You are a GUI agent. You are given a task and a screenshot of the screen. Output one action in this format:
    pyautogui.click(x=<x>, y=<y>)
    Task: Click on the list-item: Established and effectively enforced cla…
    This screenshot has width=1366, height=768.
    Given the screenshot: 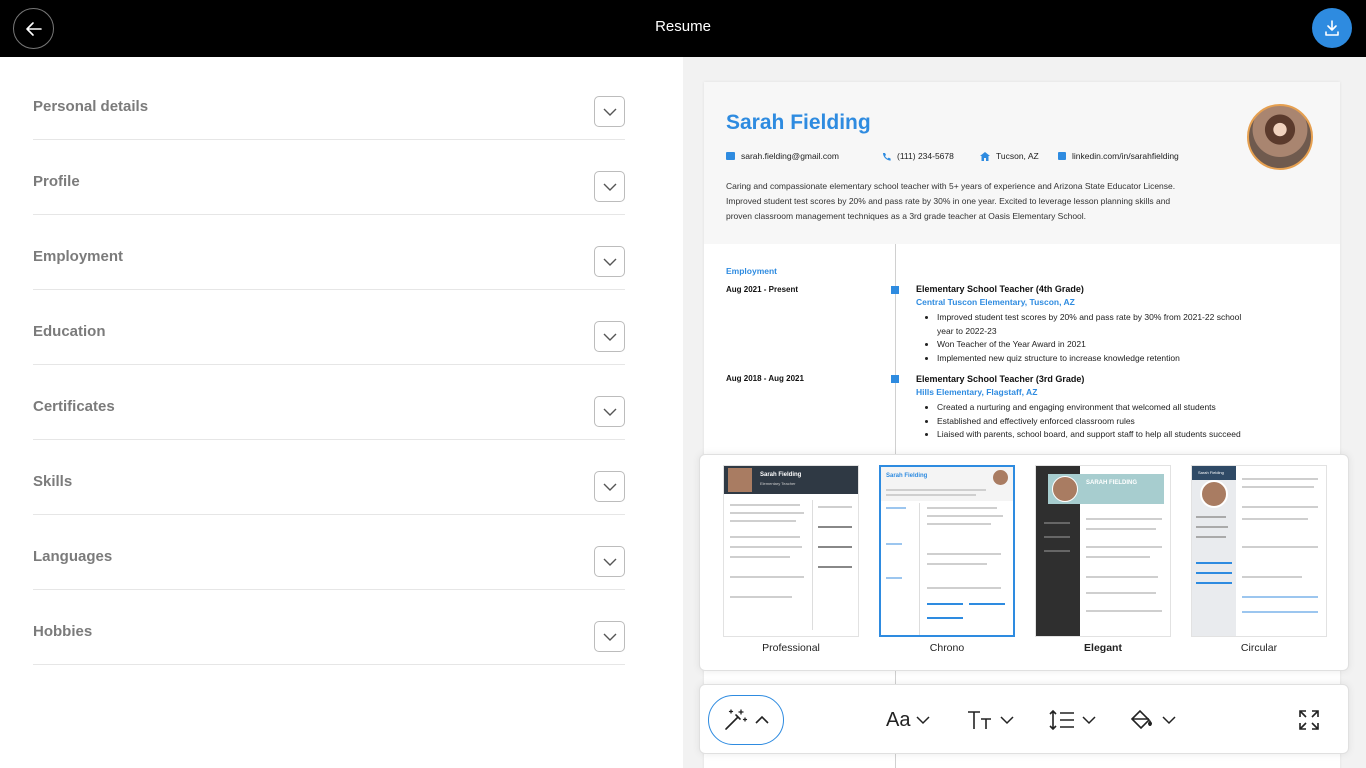 What is the action you would take?
    pyautogui.click(x=1097, y=422)
    